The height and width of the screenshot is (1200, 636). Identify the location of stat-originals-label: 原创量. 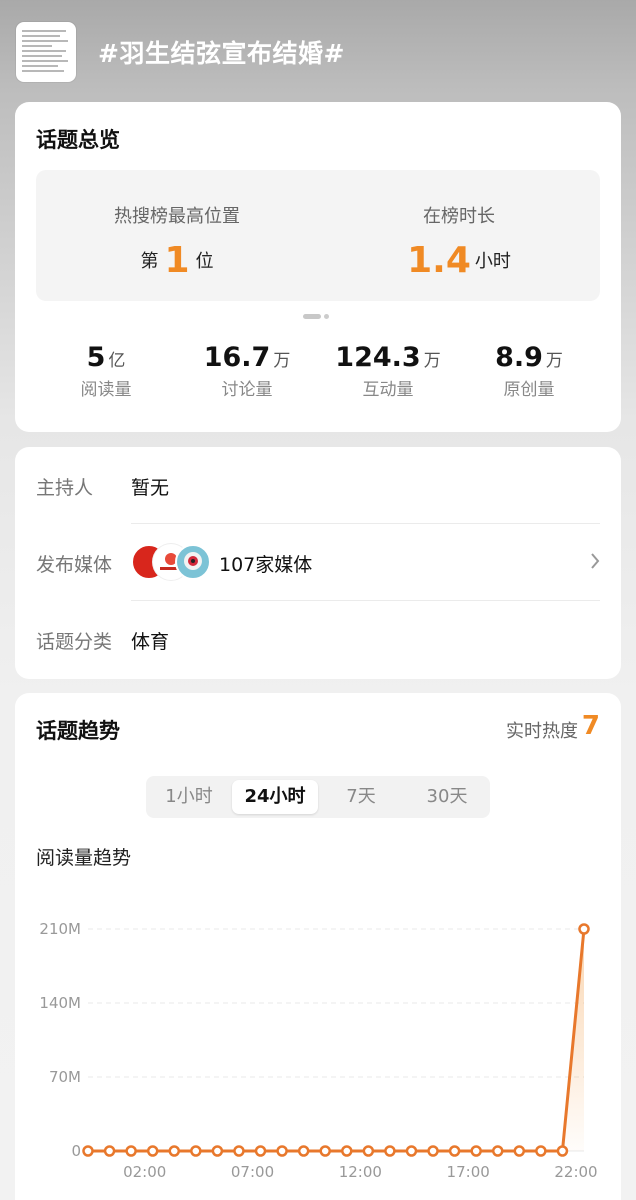
(529, 390).